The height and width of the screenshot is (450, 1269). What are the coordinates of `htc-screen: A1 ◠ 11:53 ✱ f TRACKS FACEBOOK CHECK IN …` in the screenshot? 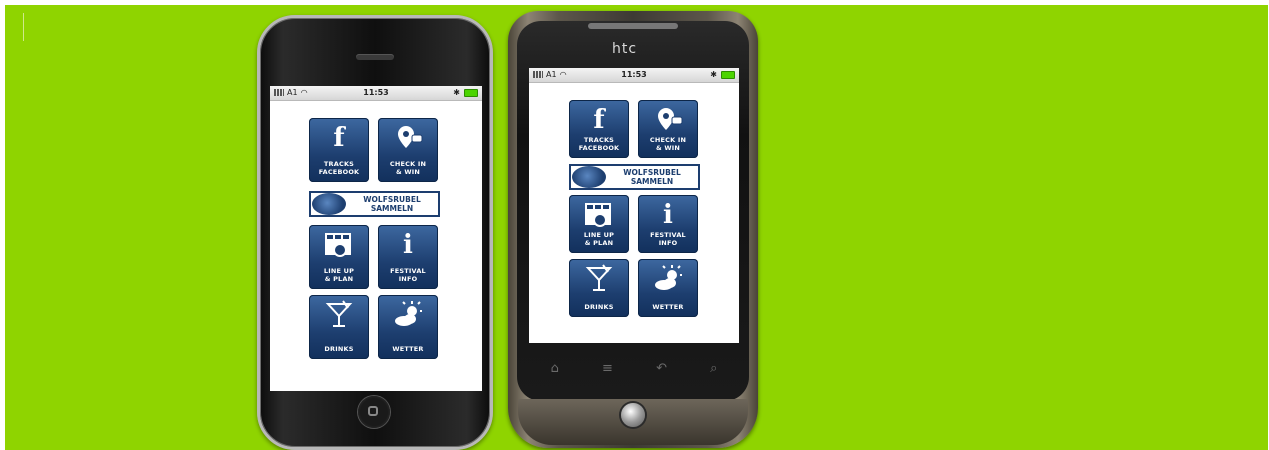 It's located at (634, 205).